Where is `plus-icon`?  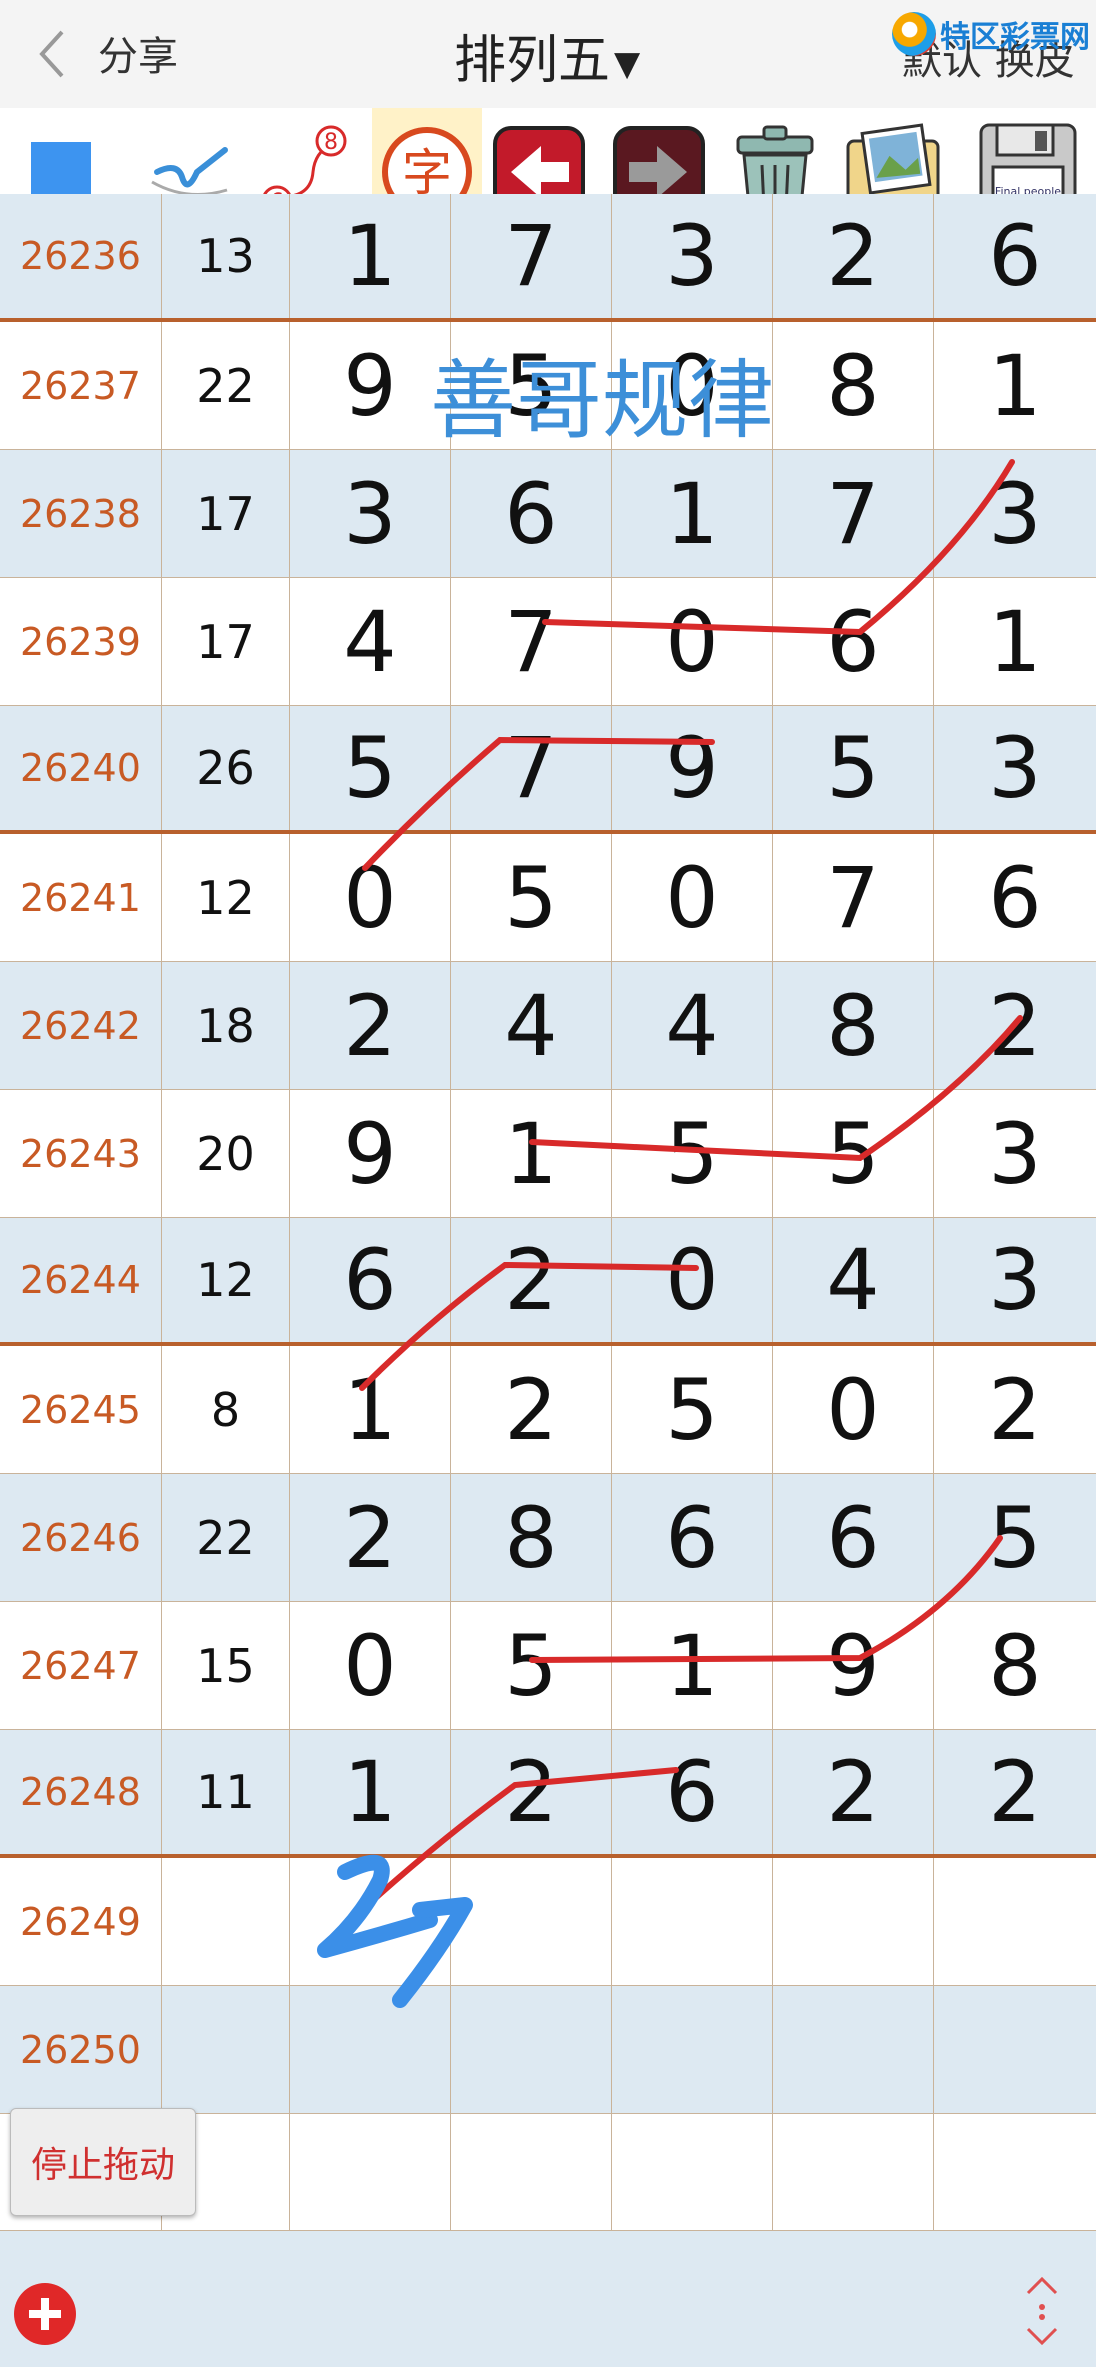 plus-icon is located at coordinates (45, 2314).